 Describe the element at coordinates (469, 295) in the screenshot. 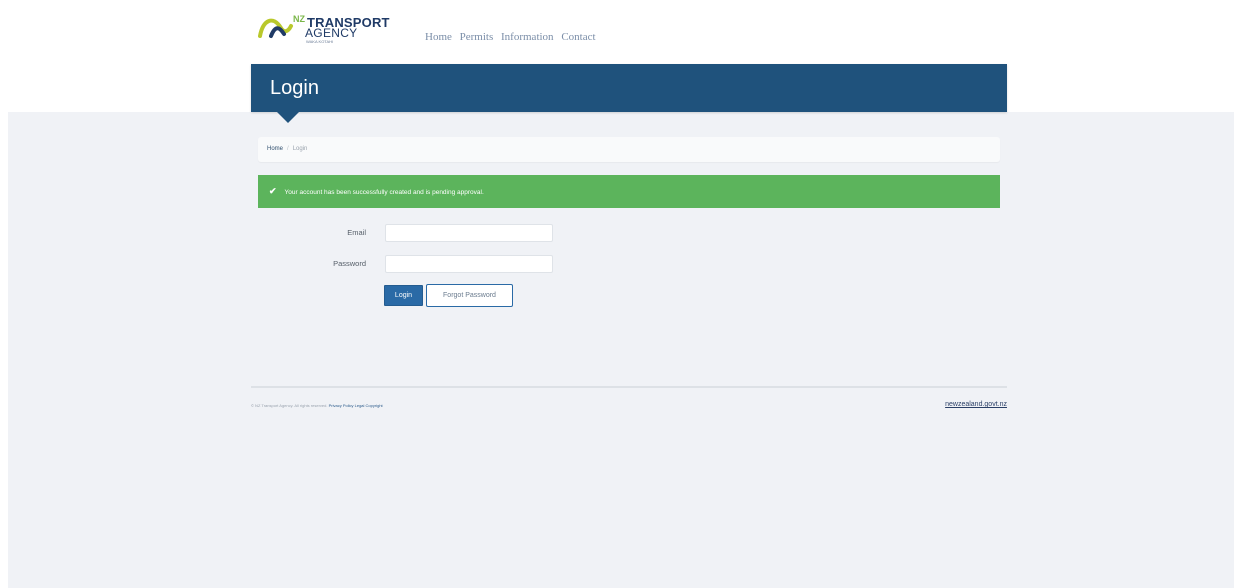

I see `forgot-password-button: Forgot Password` at that location.